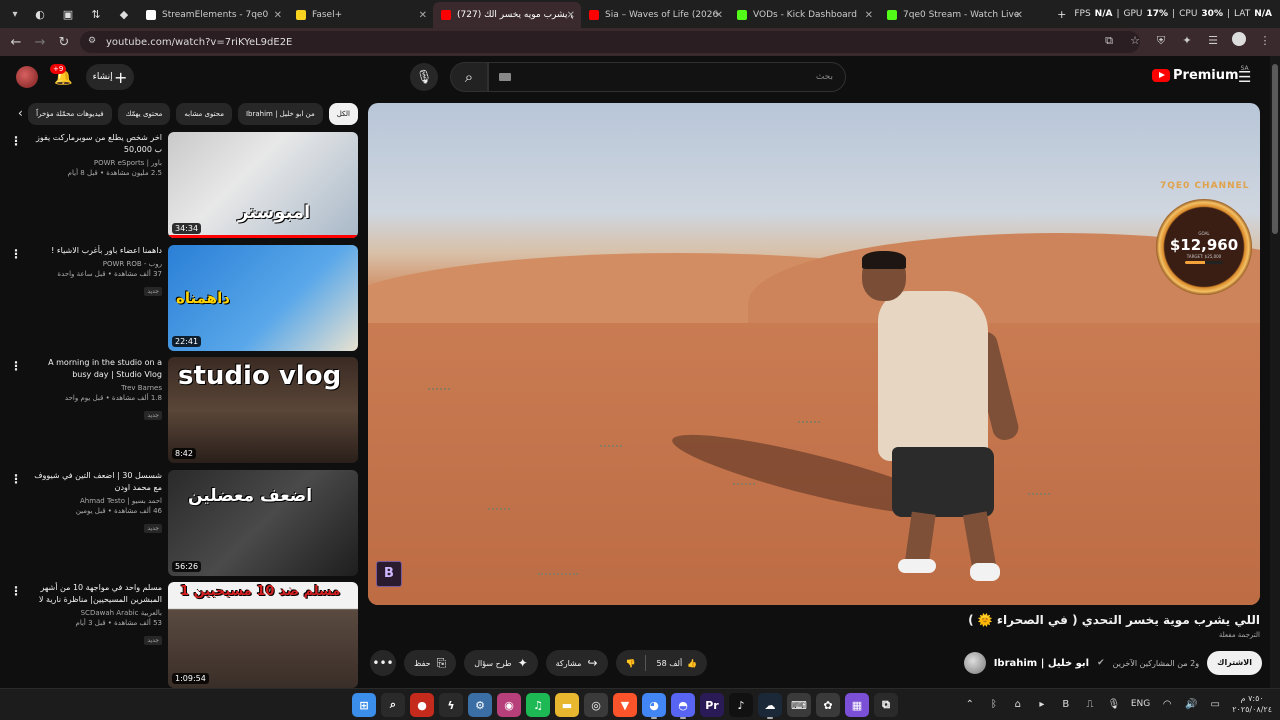  What do you see at coordinates (954, 15) in the screenshot?
I see `browser-tab: 7qe0 Stream - Watch Live on ✕` at bounding box center [954, 15].